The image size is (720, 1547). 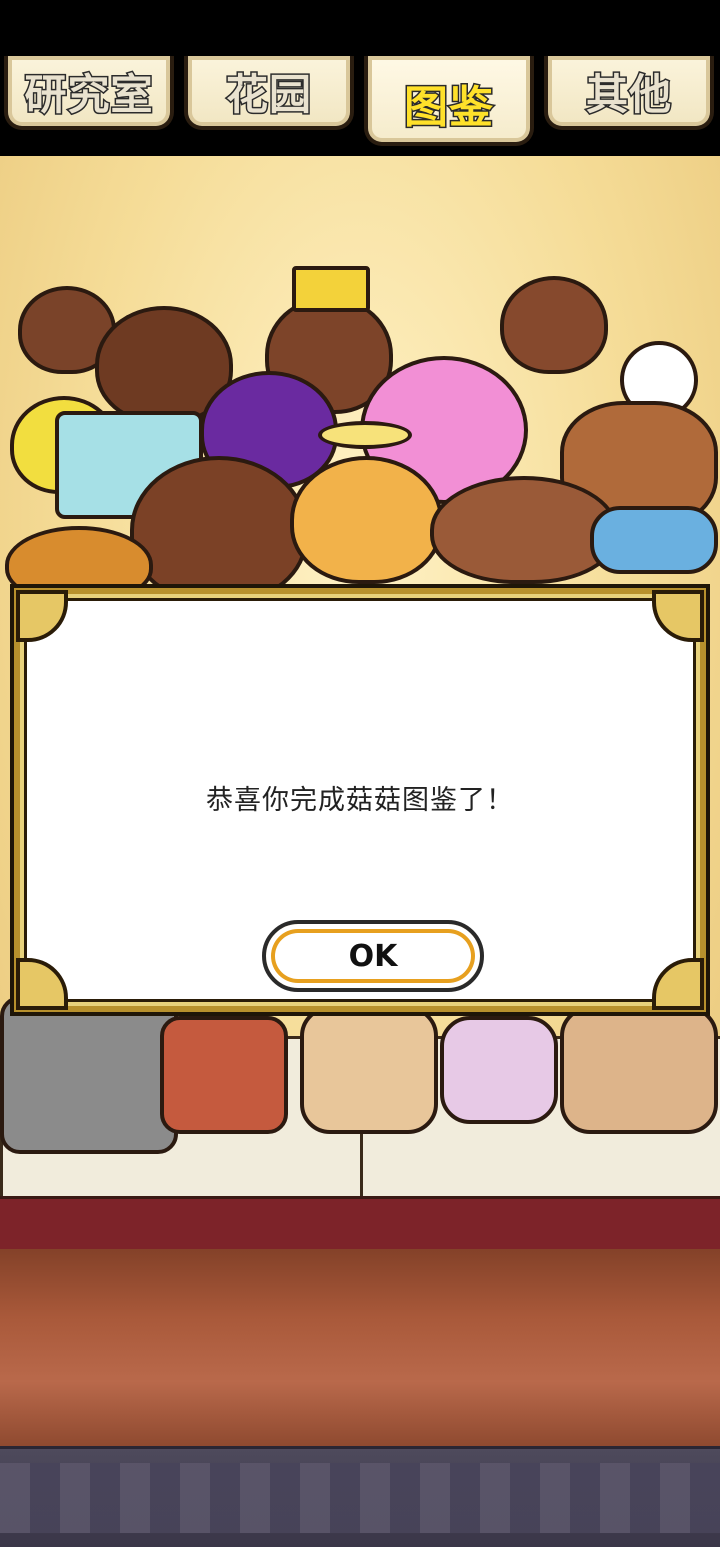 I want to click on ok-button: OK, so click(x=373, y=956).